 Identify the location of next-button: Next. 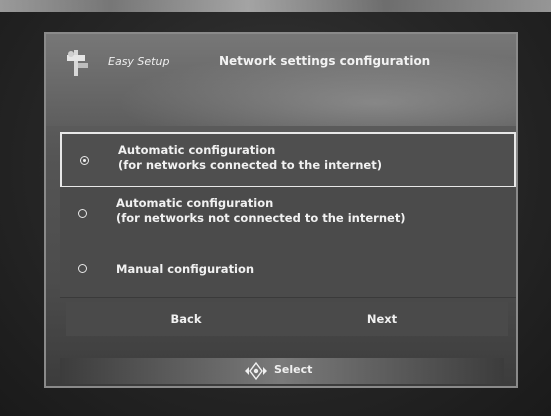
(382, 319).